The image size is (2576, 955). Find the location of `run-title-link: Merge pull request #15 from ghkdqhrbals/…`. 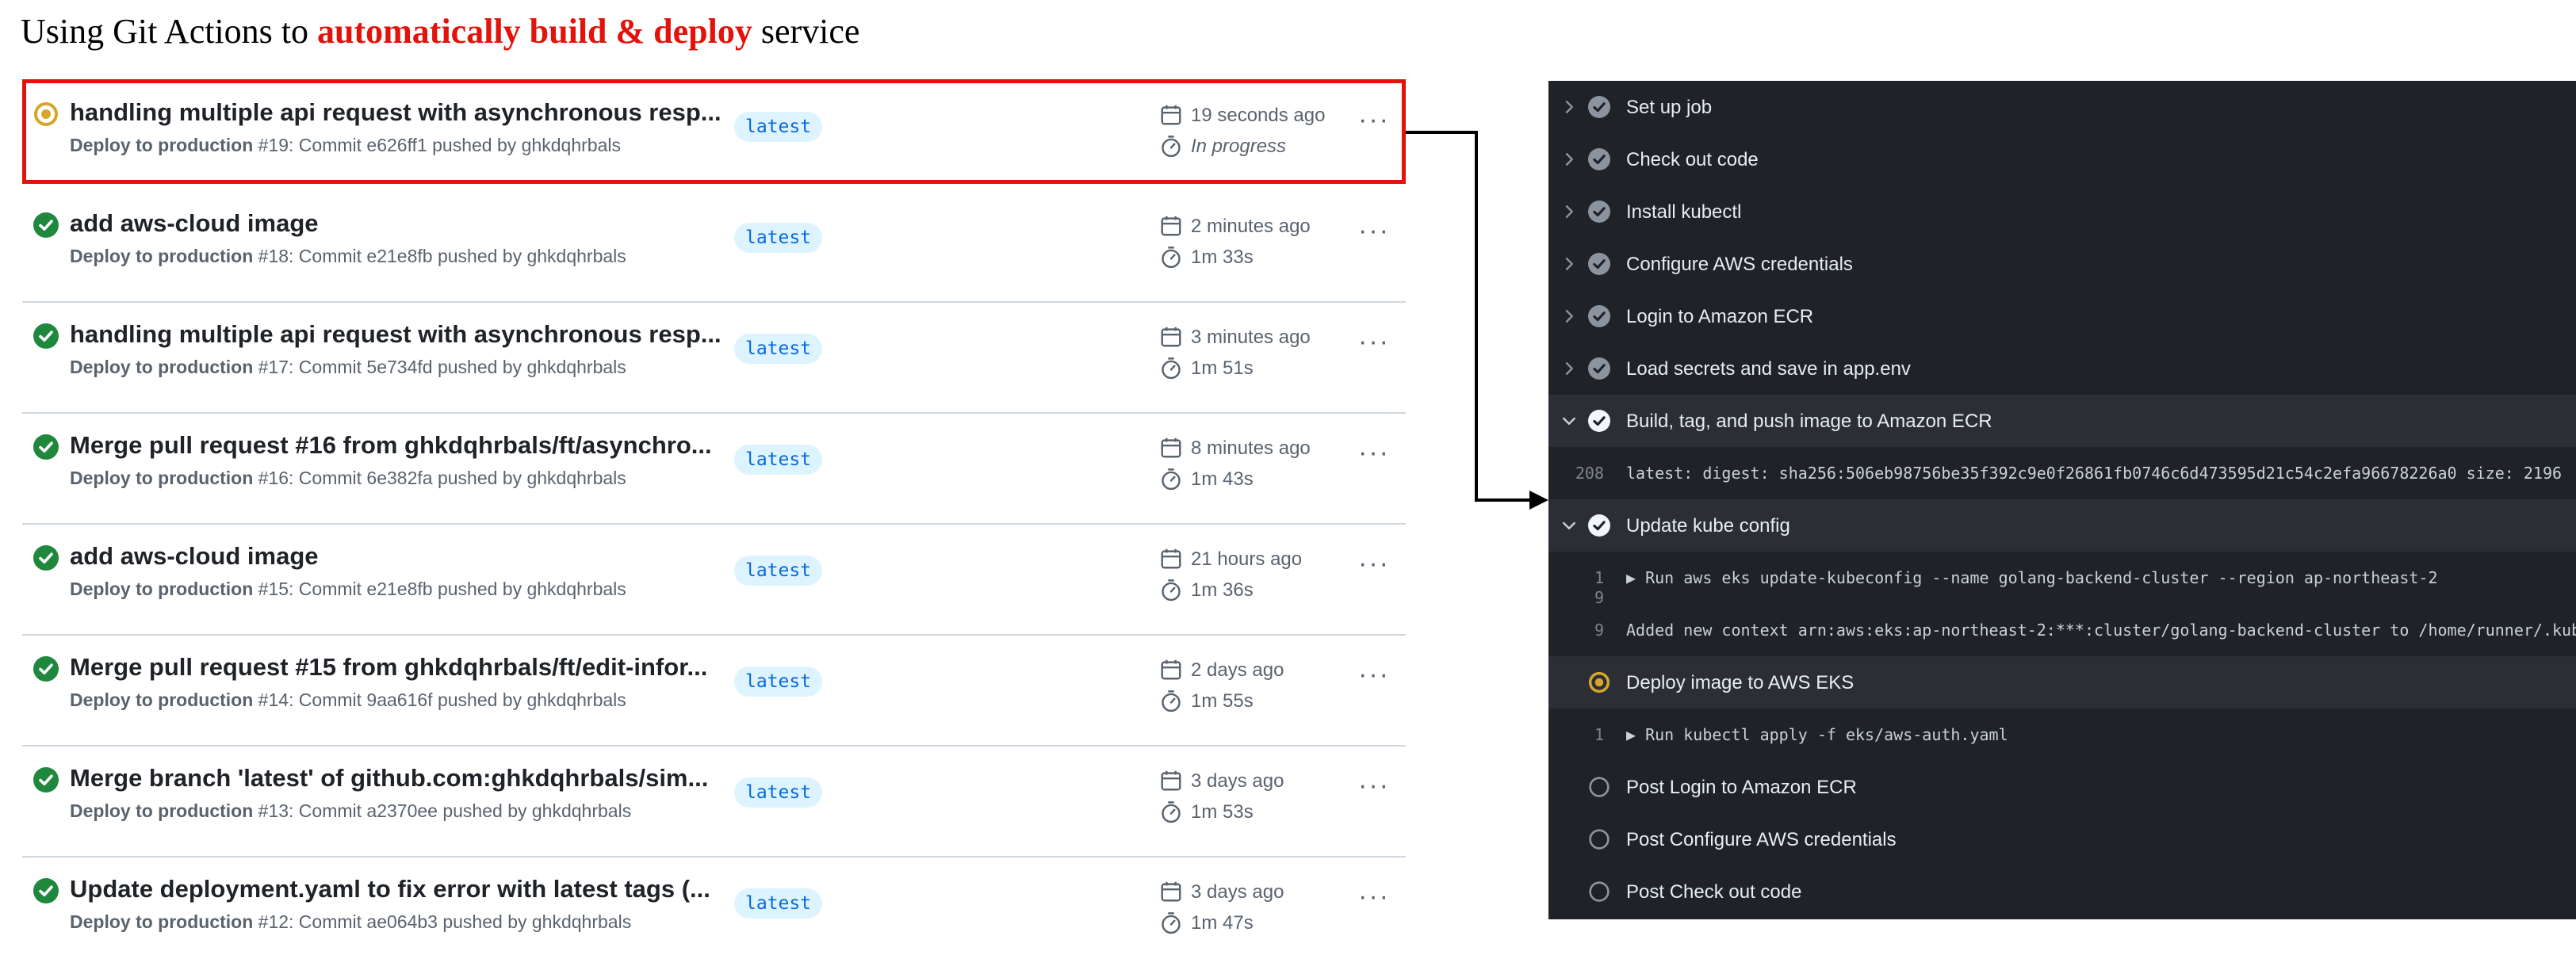

run-title-link: Merge pull request #15 from ghkdqhrbals/… is located at coordinates (388, 667).